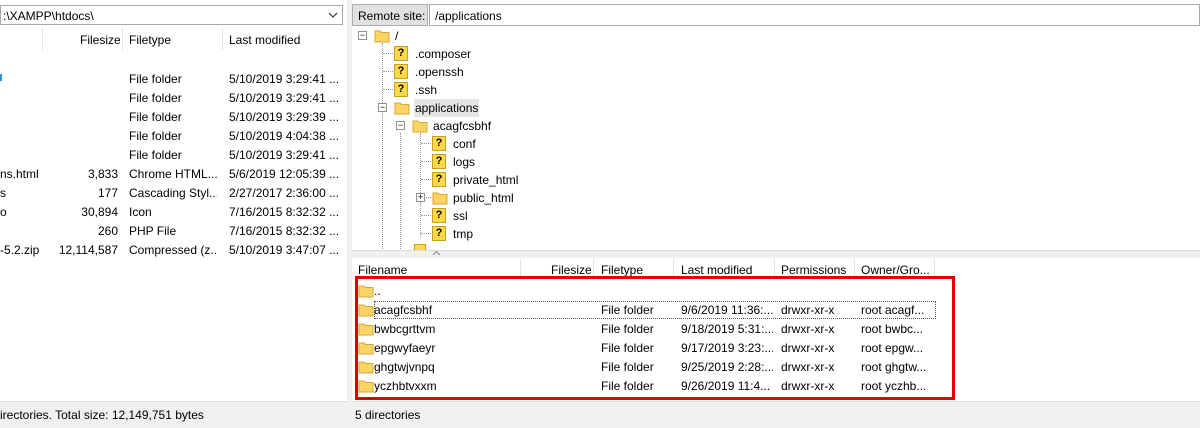 This screenshot has height=428, width=1200. Describe the element at coordinates (443, 54) in the screenshot. I see `tree-node-label: .composer` at that location.